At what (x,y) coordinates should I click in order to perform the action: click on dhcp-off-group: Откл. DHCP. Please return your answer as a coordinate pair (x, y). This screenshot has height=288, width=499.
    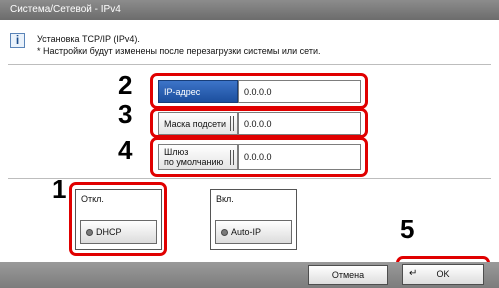
    Looking at the image, I should click on (118, 219).